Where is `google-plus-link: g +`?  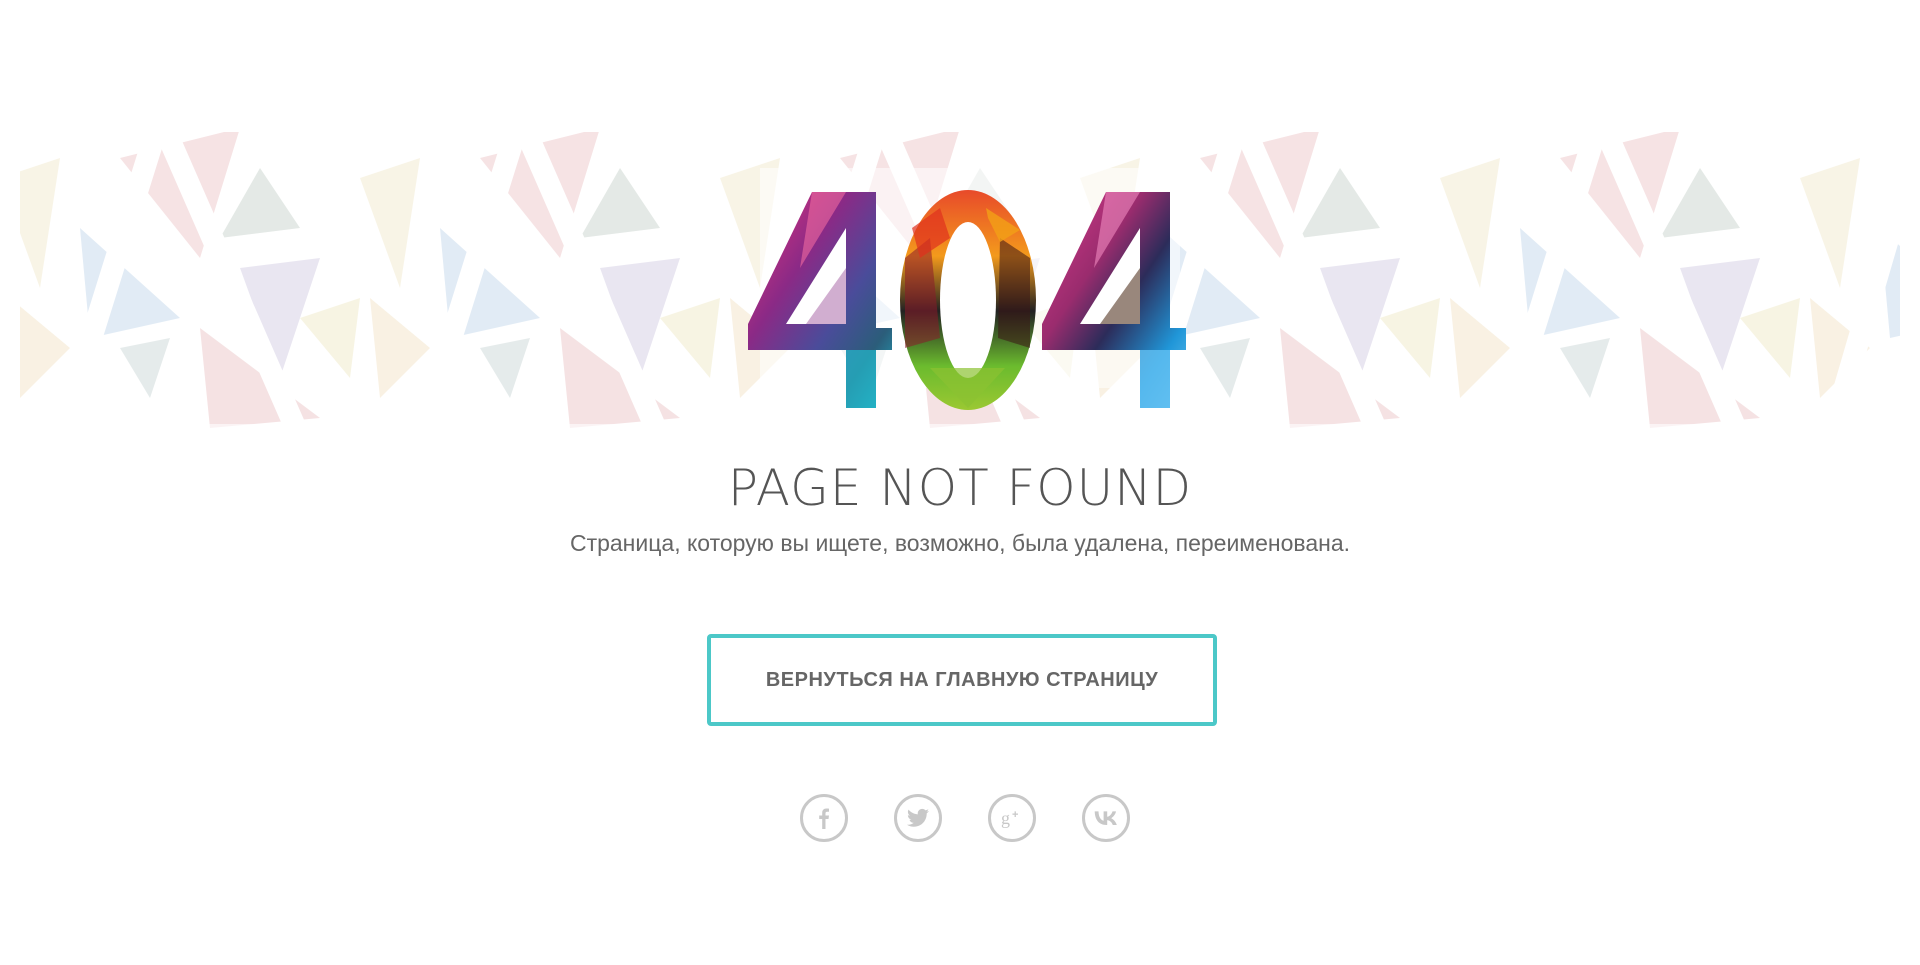
google-plus-link: g + is located at coordinates (1012, 818).